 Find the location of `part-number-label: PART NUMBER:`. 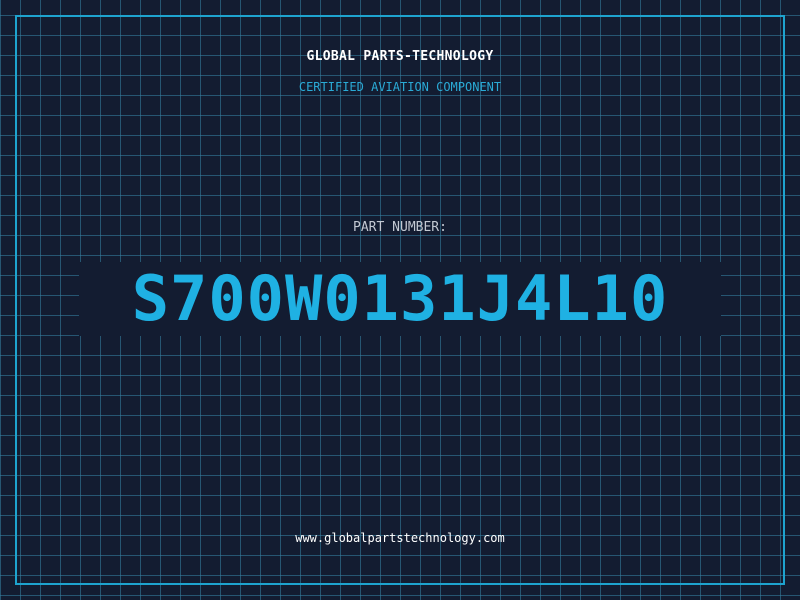

part-number-label: PART NUMBER: is located at coordinates (400, 227).